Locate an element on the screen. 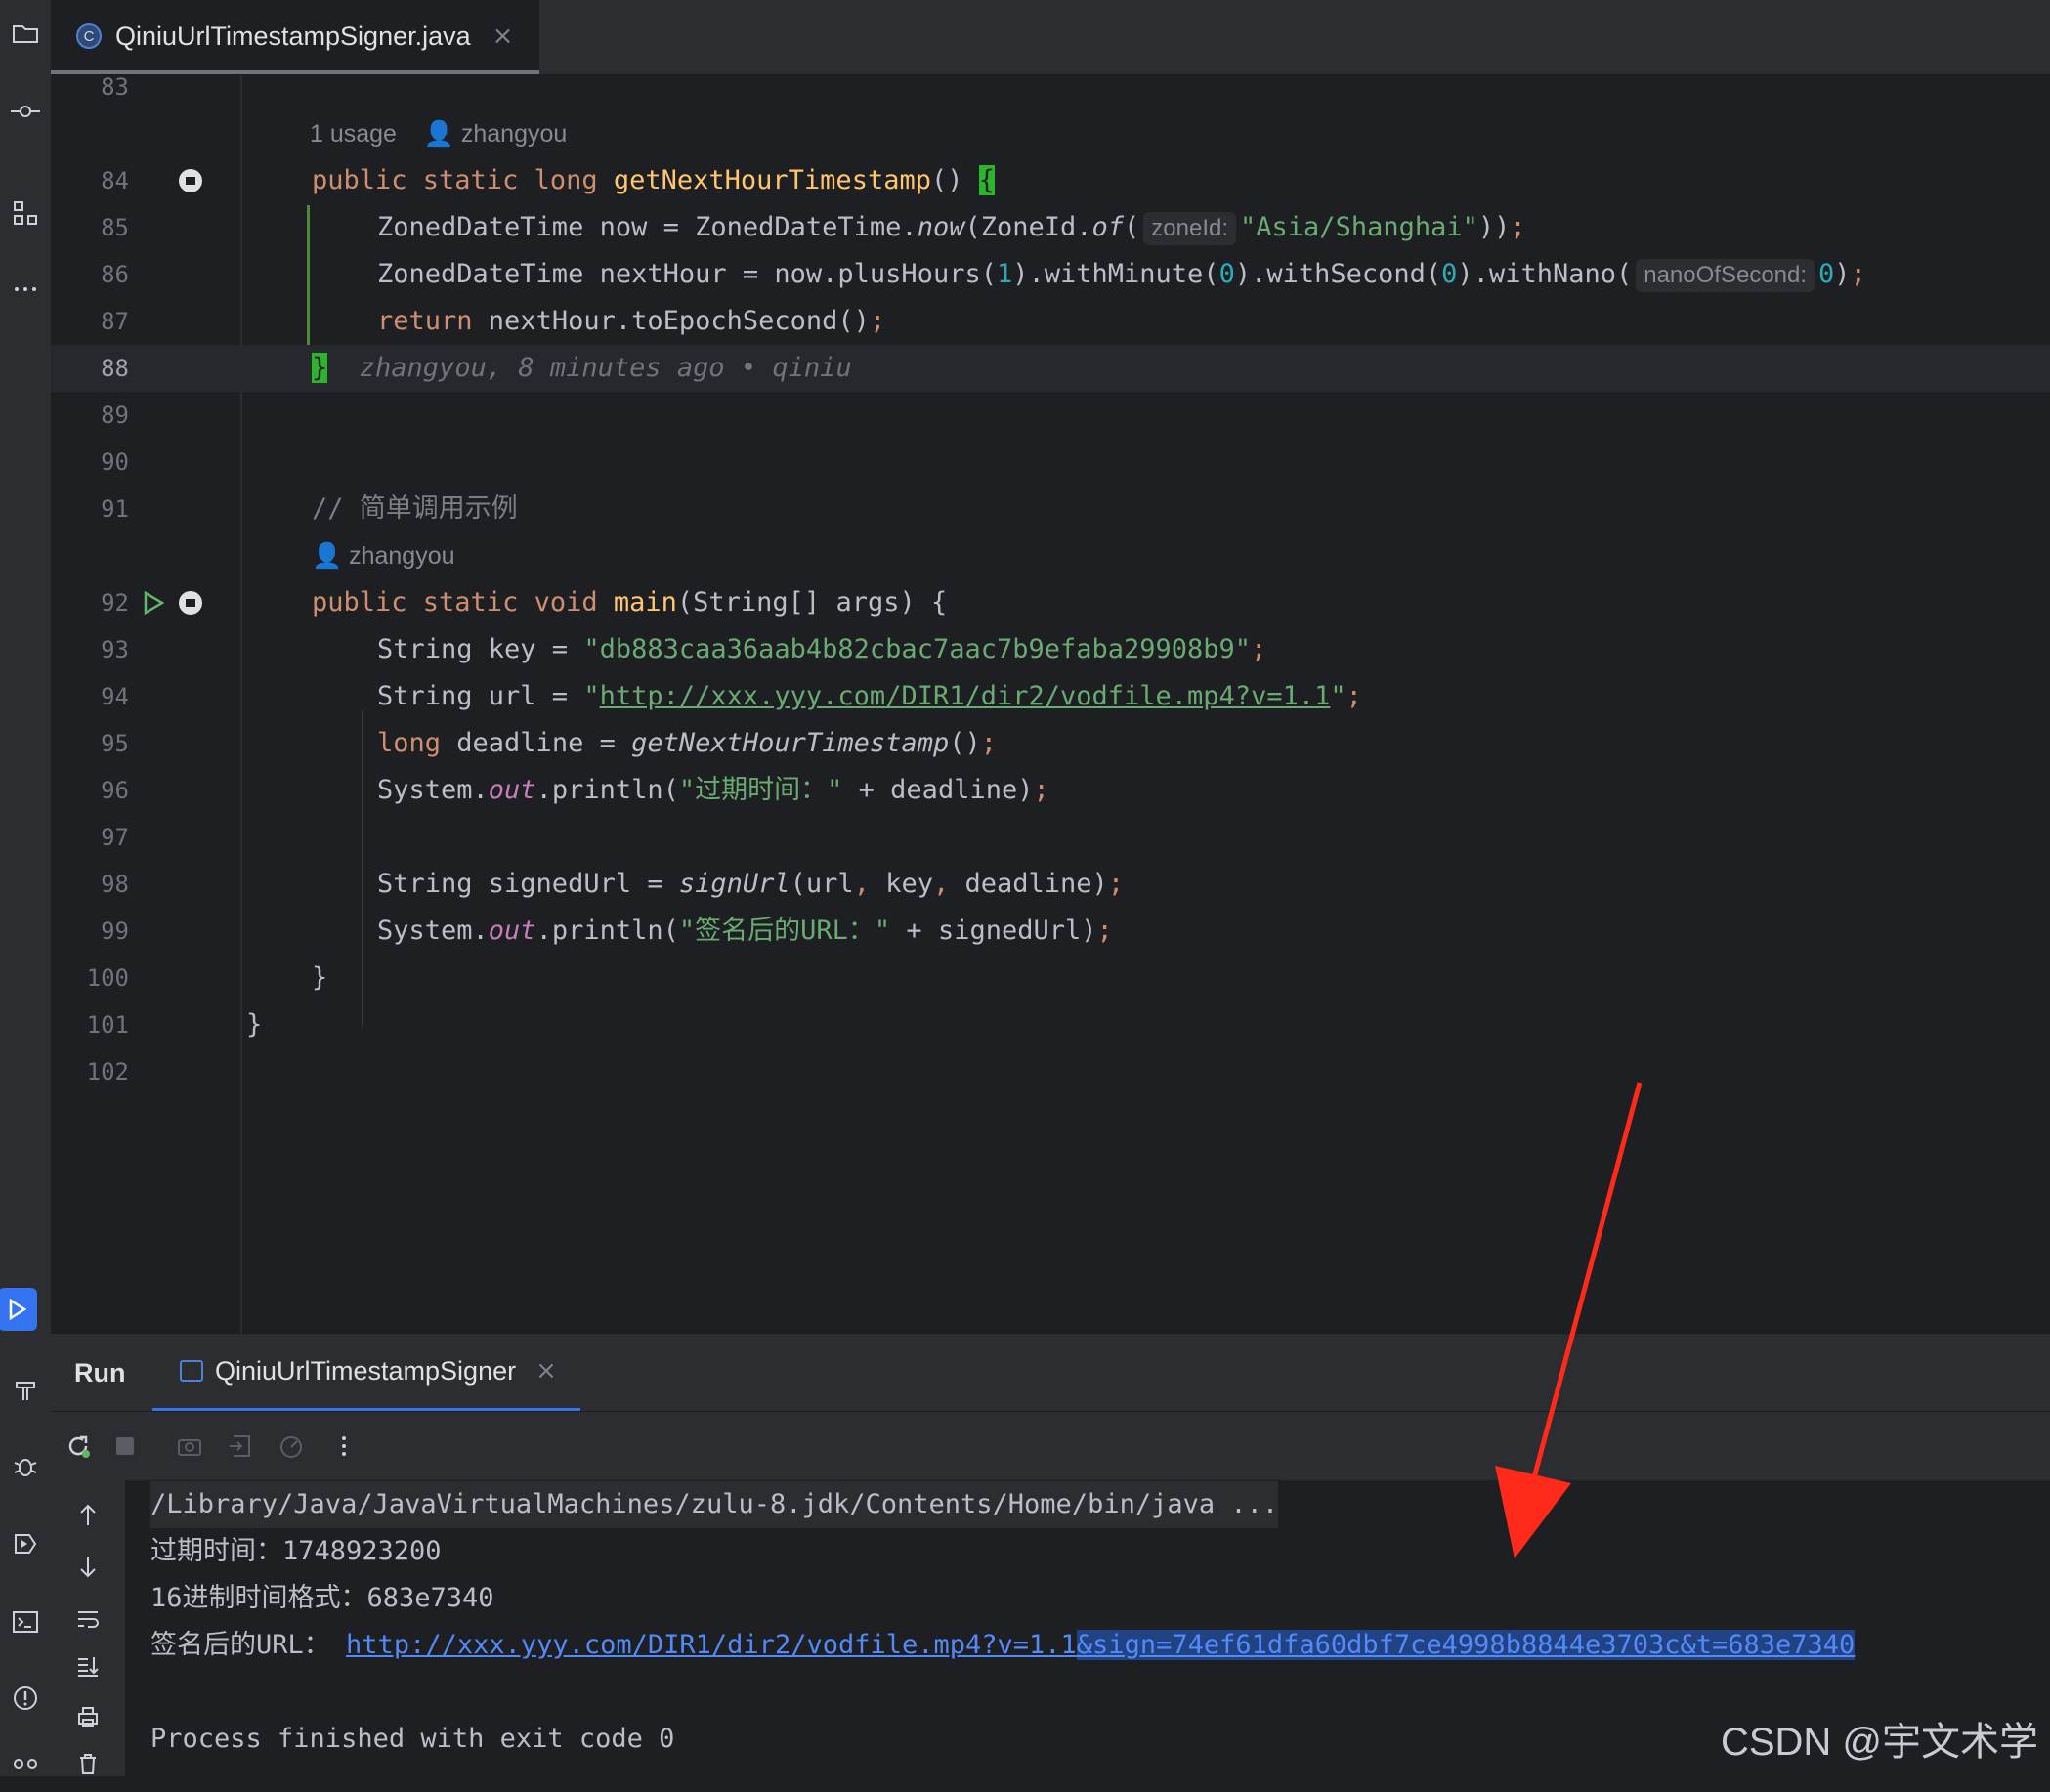  run-side-toolbar is located at coordinates (88, 1628).